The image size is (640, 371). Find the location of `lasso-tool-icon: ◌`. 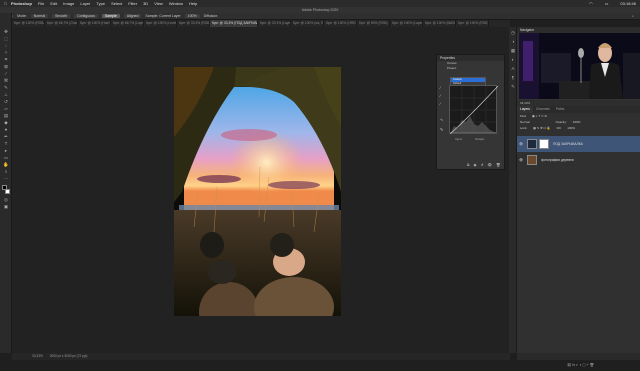

lasso-tool-icon: ◌ is located at coordinates (6, 45).